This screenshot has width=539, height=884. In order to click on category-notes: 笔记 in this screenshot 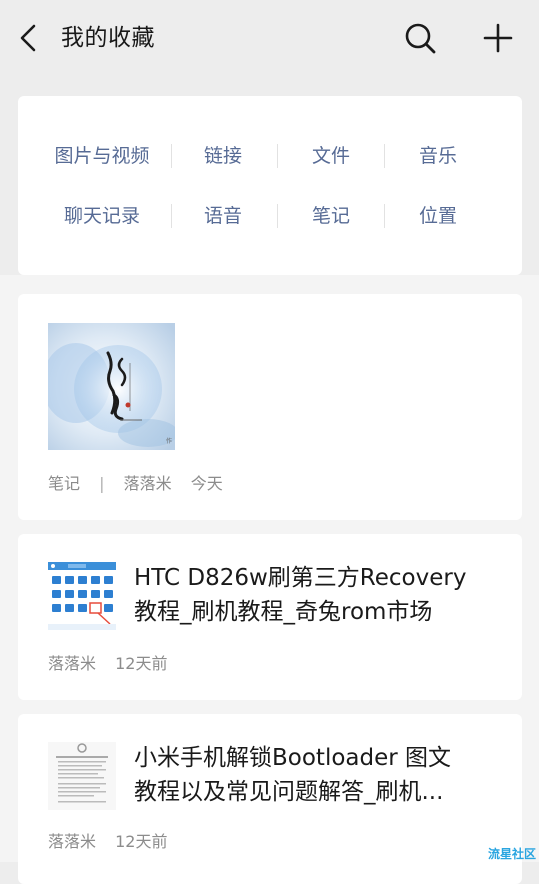, I will do `click(331, 216)`.